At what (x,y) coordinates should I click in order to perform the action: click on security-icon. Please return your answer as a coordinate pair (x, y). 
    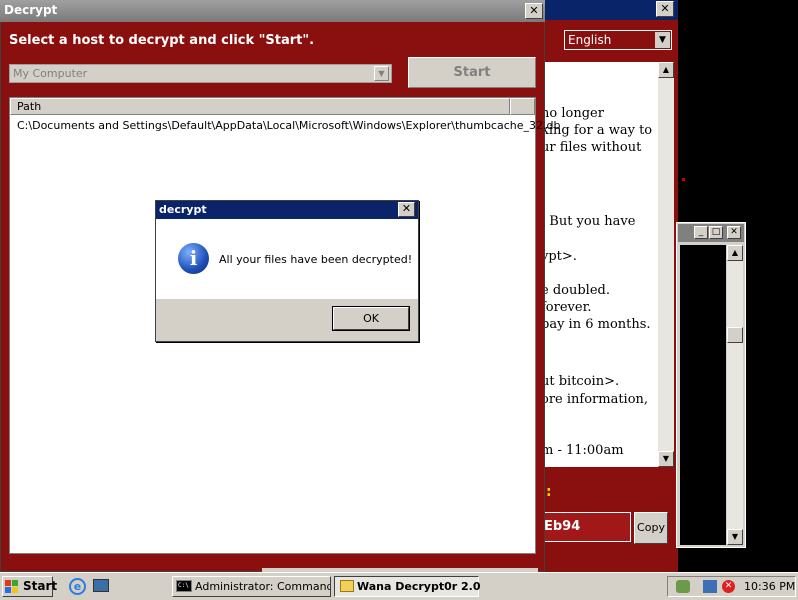
    Looking at the image, I should click on (683, 586).